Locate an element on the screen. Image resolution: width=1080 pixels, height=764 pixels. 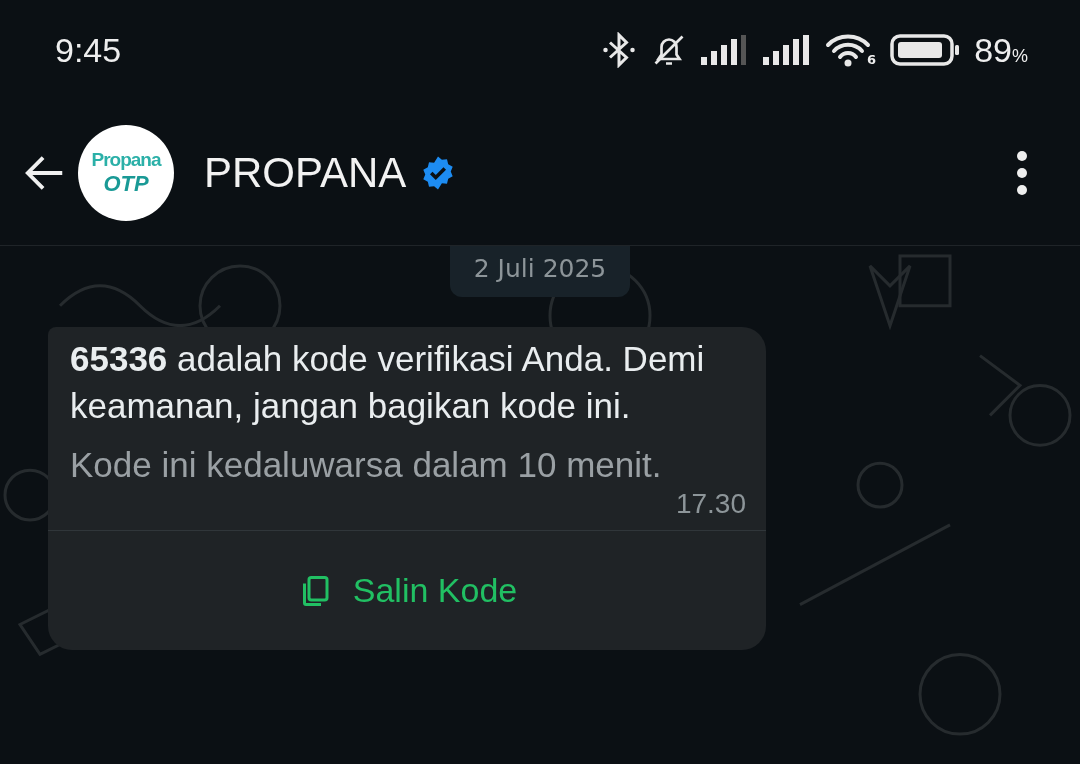
percent-sign: % is located at coordinates (1020, 56).